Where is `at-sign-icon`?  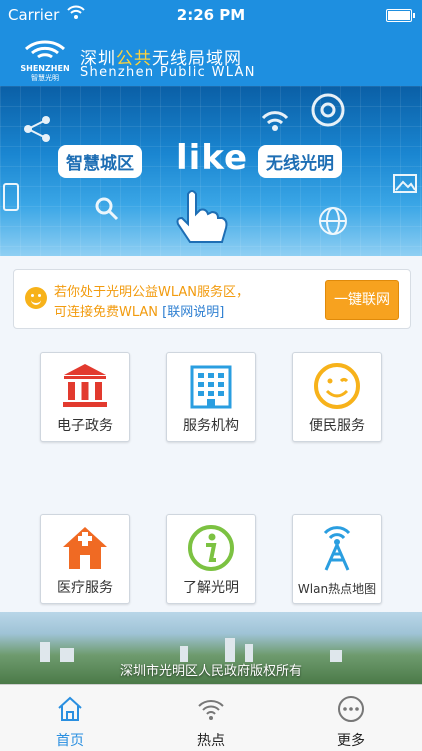 at-sign-icon is located at coordinates (328, 110).